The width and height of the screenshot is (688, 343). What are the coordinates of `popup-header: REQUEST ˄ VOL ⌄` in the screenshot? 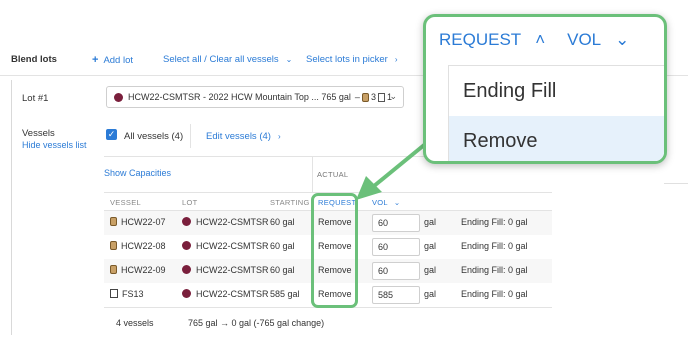 It's located at (534, 40).